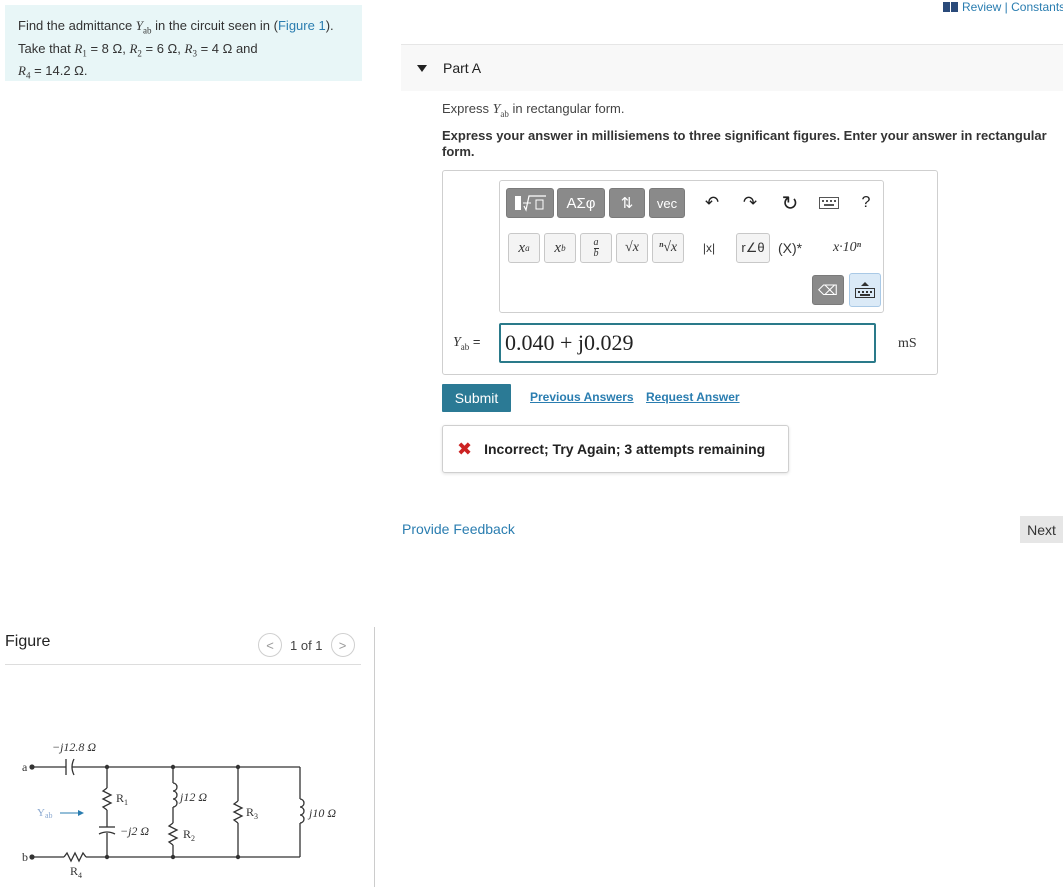 This screenshot has width=1063, height=887. Describe the element at coordinates (667, 203) in the screenshot. I see `vec-button: vec` at that location.